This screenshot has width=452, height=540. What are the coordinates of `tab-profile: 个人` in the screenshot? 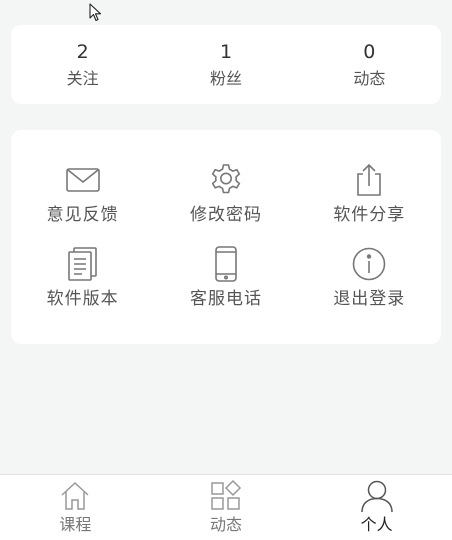 It's located at (376, 507).